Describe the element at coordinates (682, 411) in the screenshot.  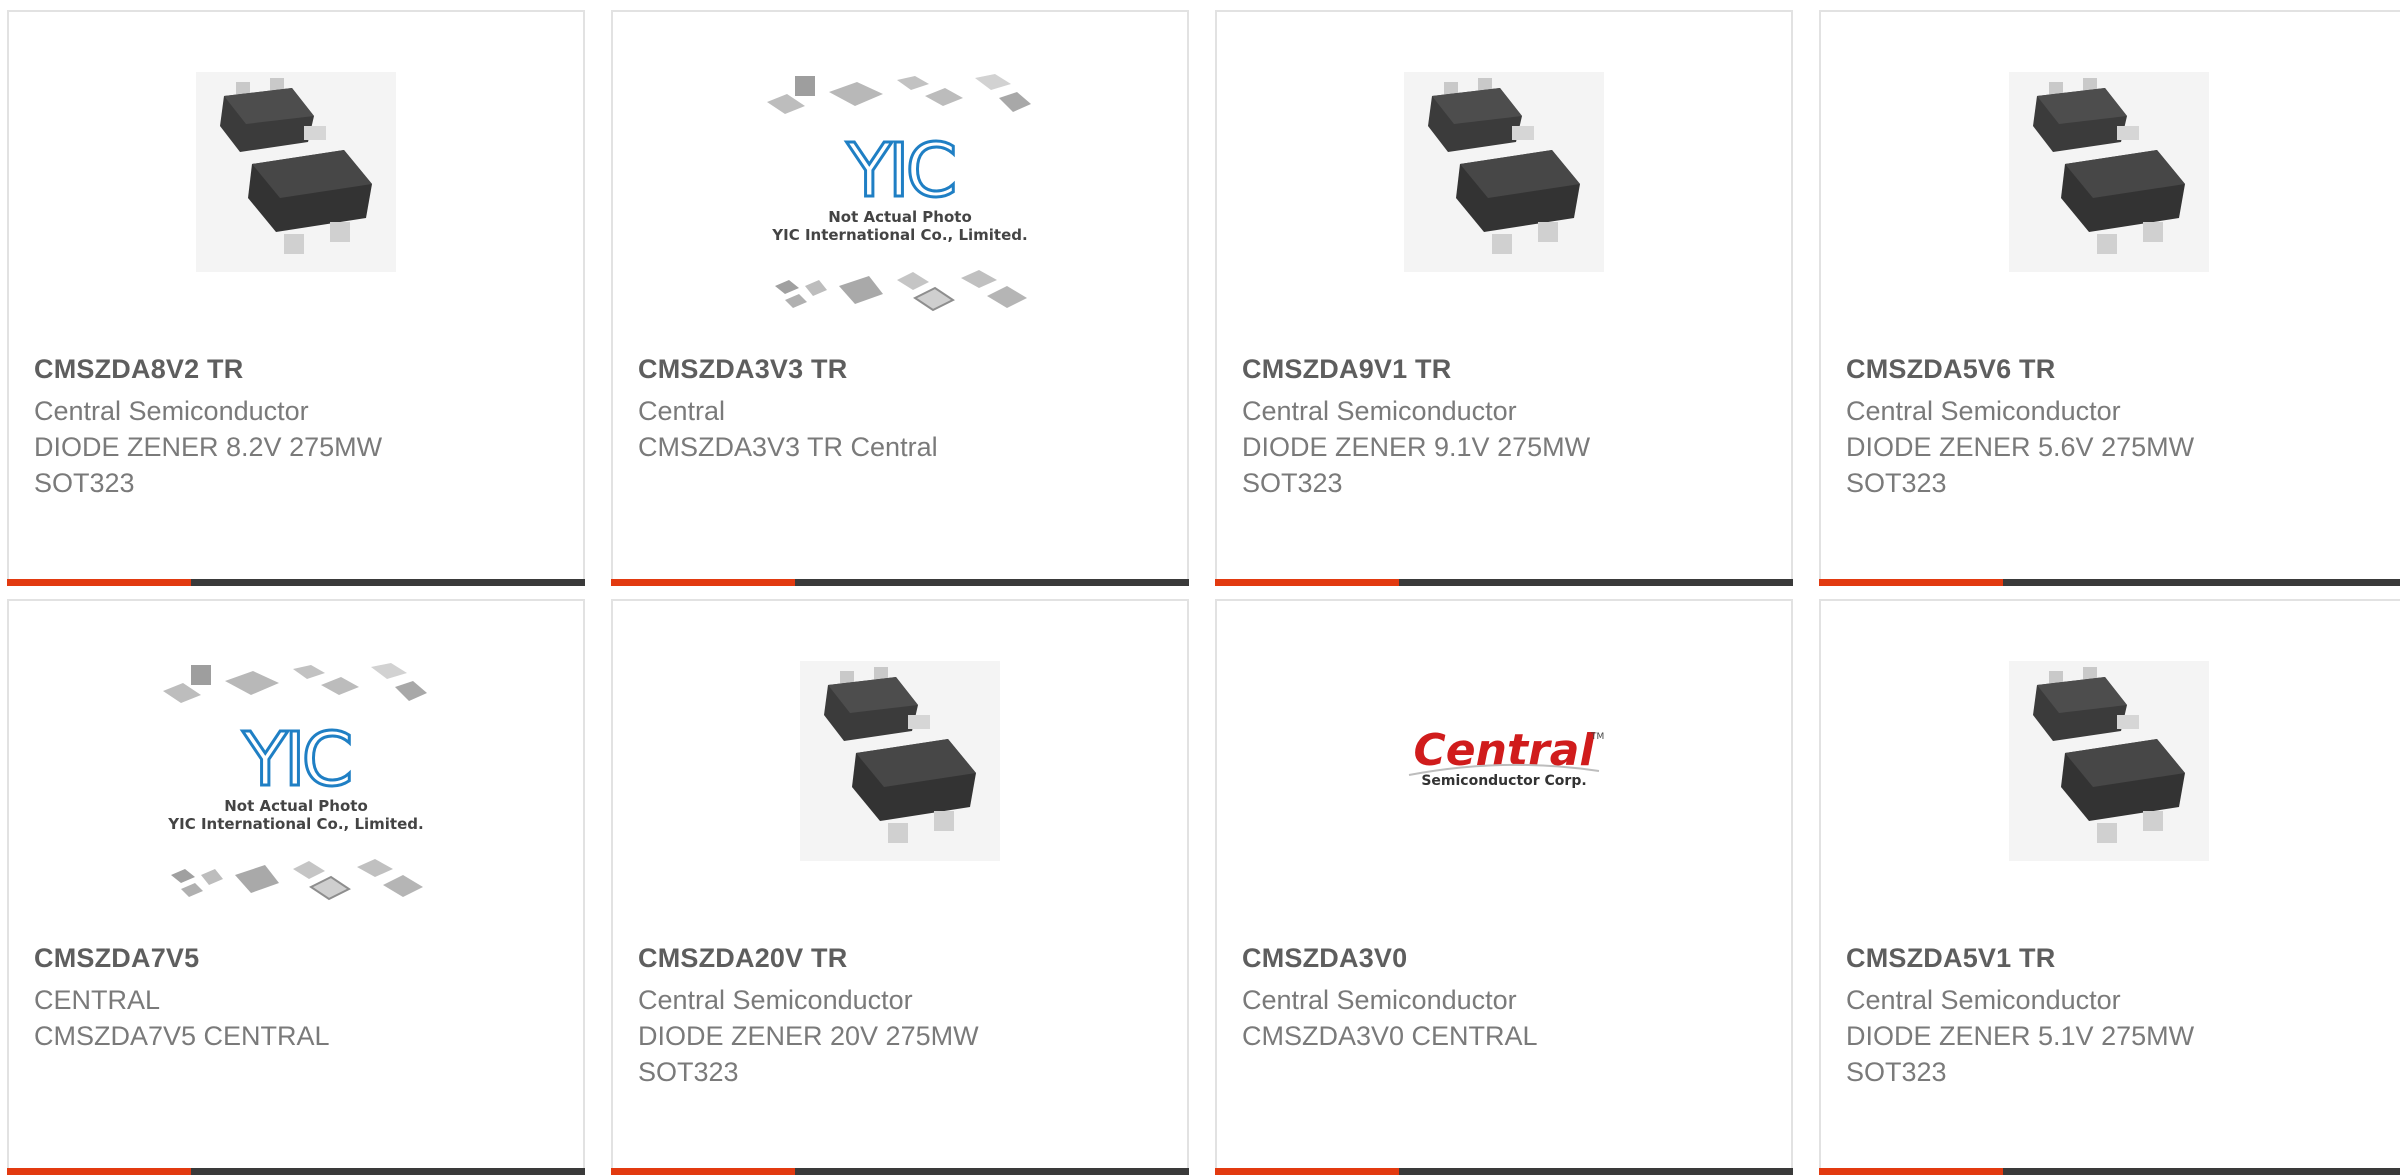
I see `manufacturer: Central` at that location.